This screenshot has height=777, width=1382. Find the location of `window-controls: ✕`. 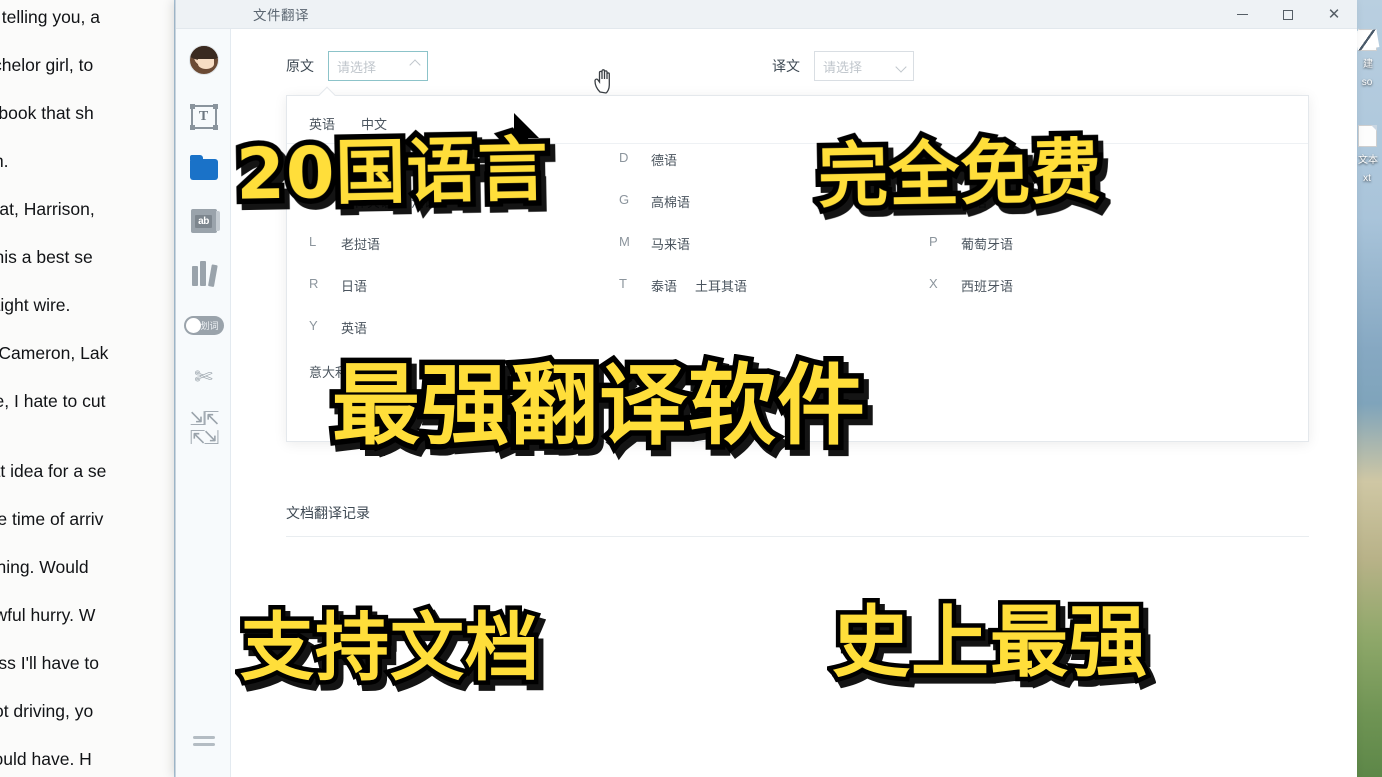

window-controls: ✕ is located at coordinates (1288, 14).